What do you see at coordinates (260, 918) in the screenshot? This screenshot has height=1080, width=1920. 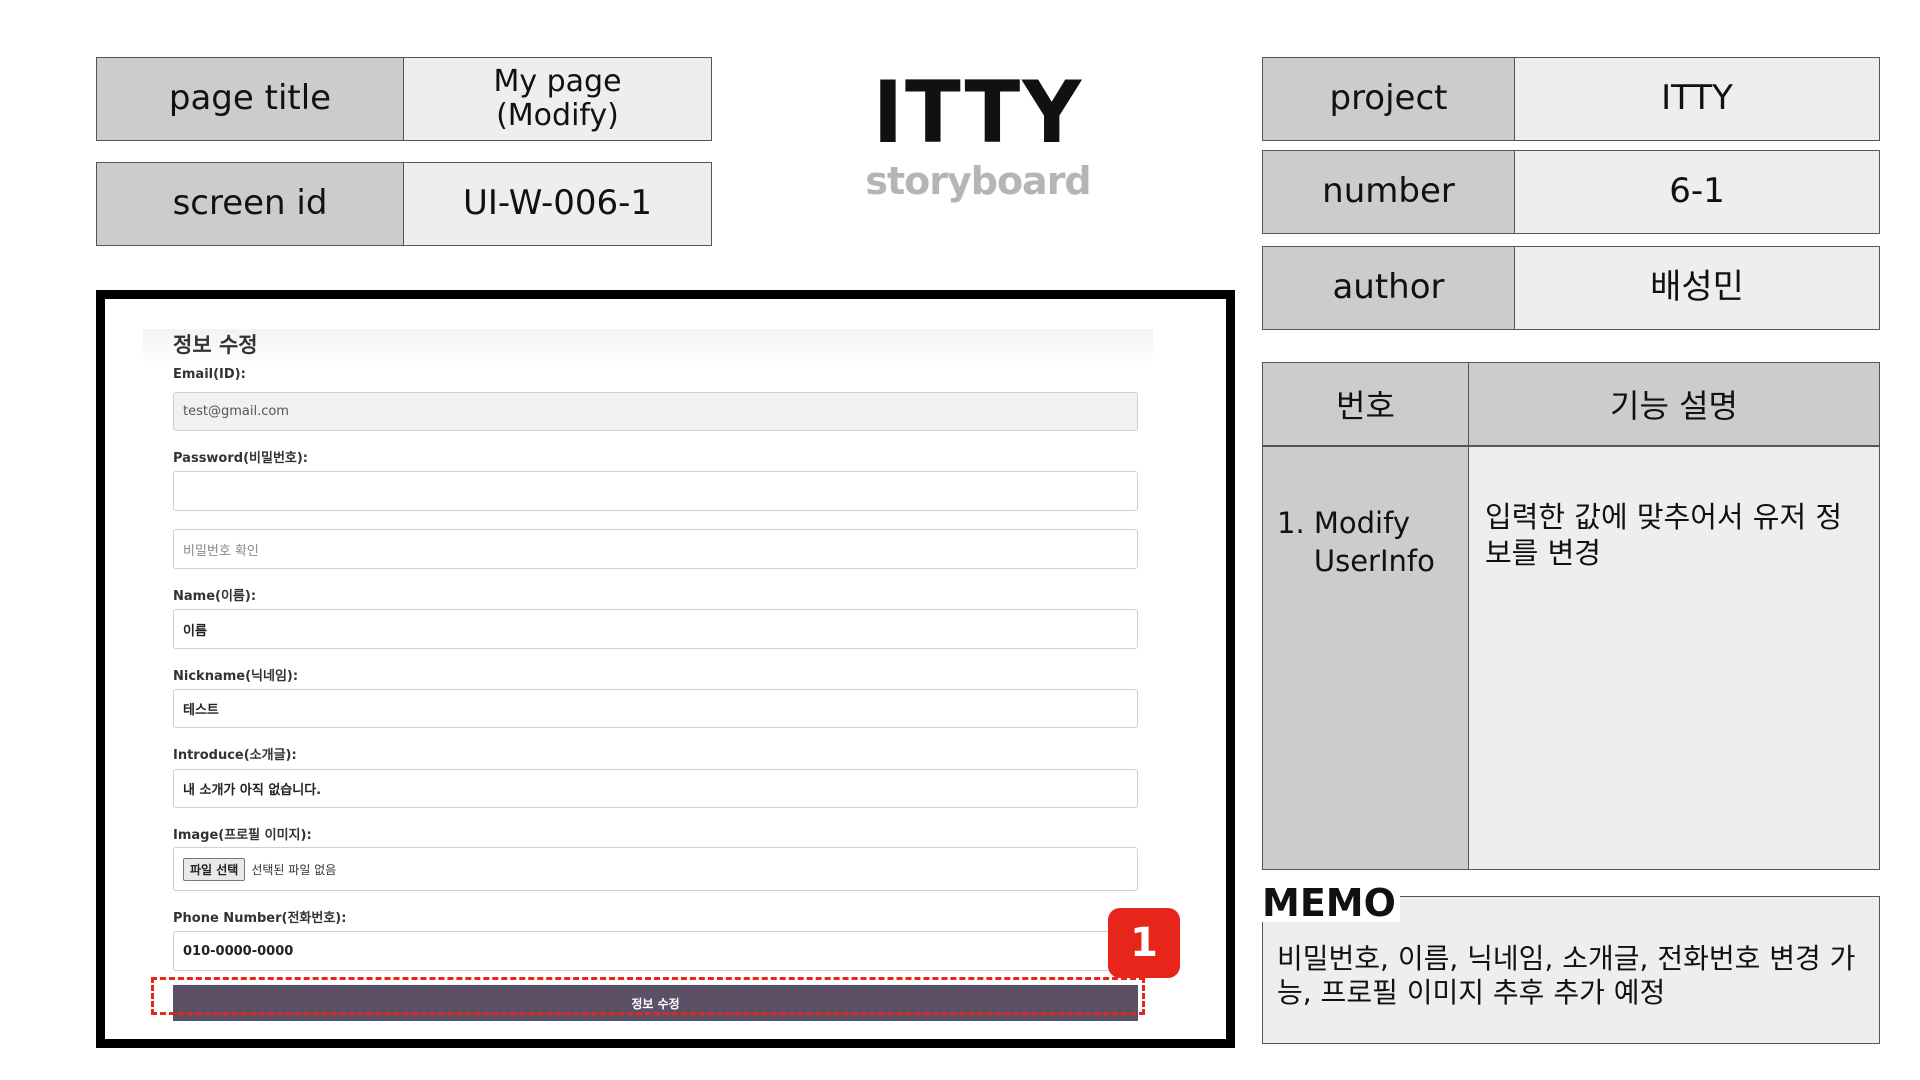 I see `phone-label: Phone Number(전화번호):` at bounding box center [260, 918].